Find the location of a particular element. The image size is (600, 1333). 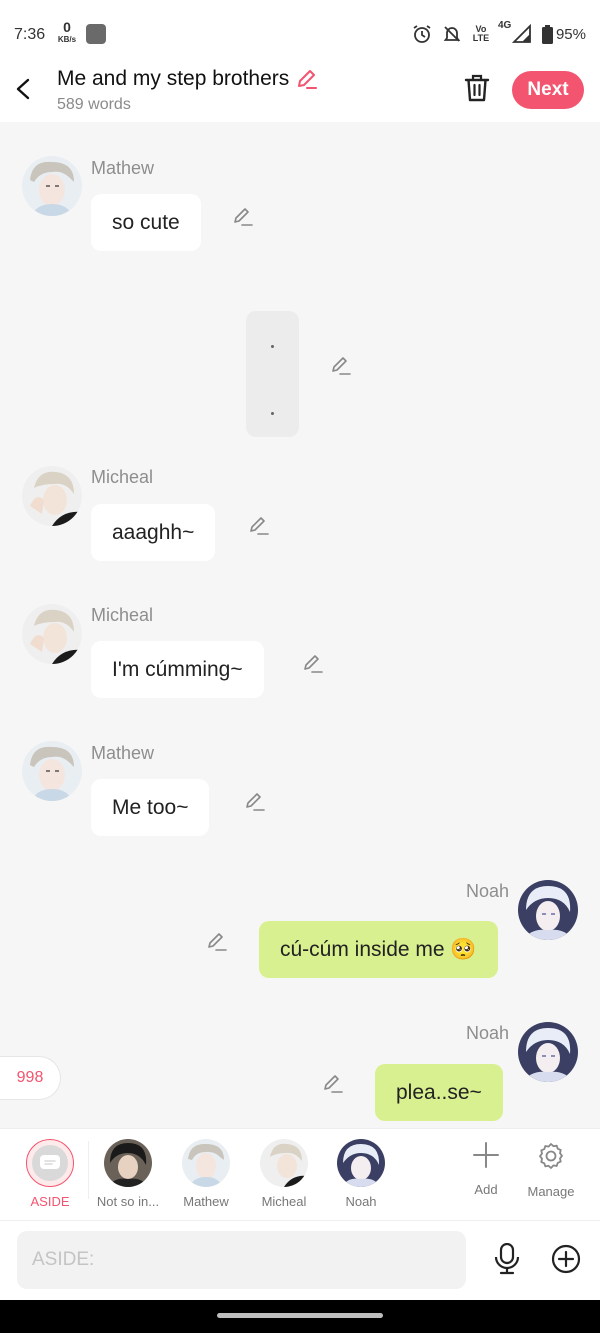

microphone-icon is located at coordinates (507, 1259).